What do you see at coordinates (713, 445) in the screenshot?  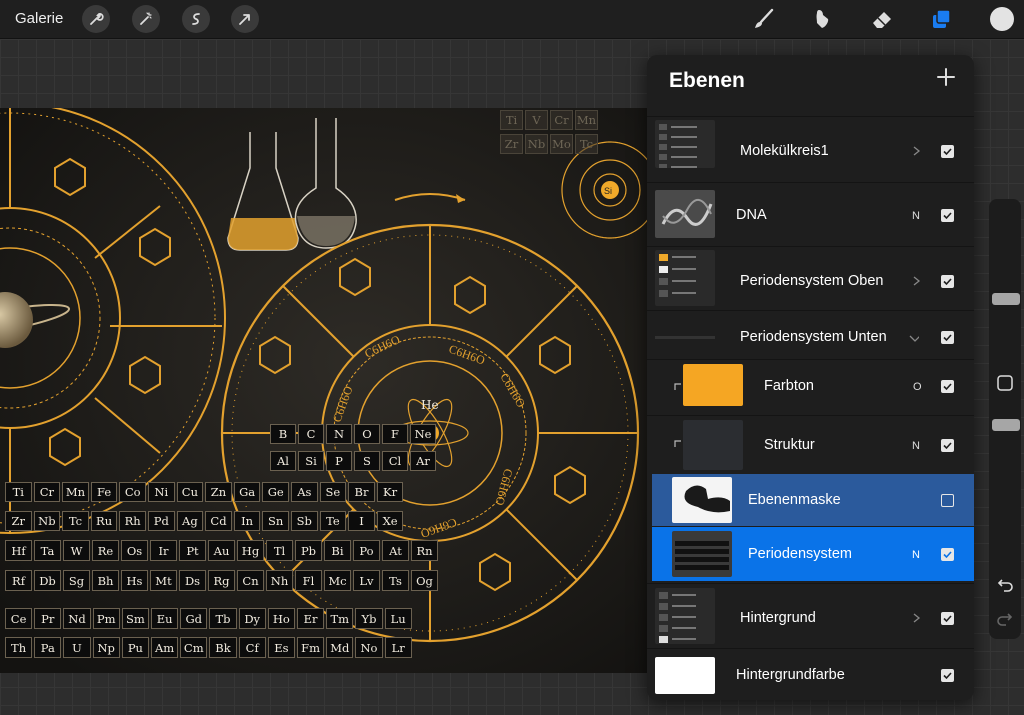 I see `texture-thumbnail` at bounding box center [713, 445].